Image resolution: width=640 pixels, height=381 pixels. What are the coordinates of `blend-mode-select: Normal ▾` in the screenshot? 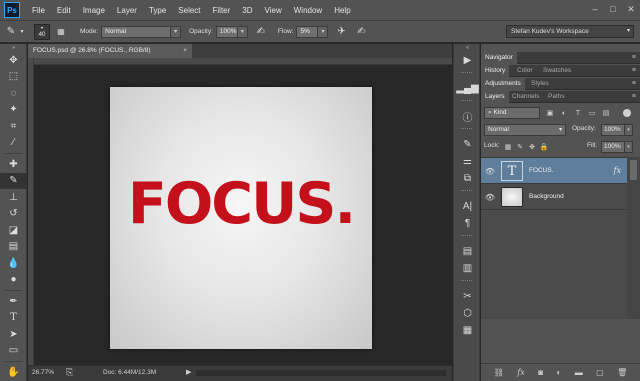 It's located at (525, 130).